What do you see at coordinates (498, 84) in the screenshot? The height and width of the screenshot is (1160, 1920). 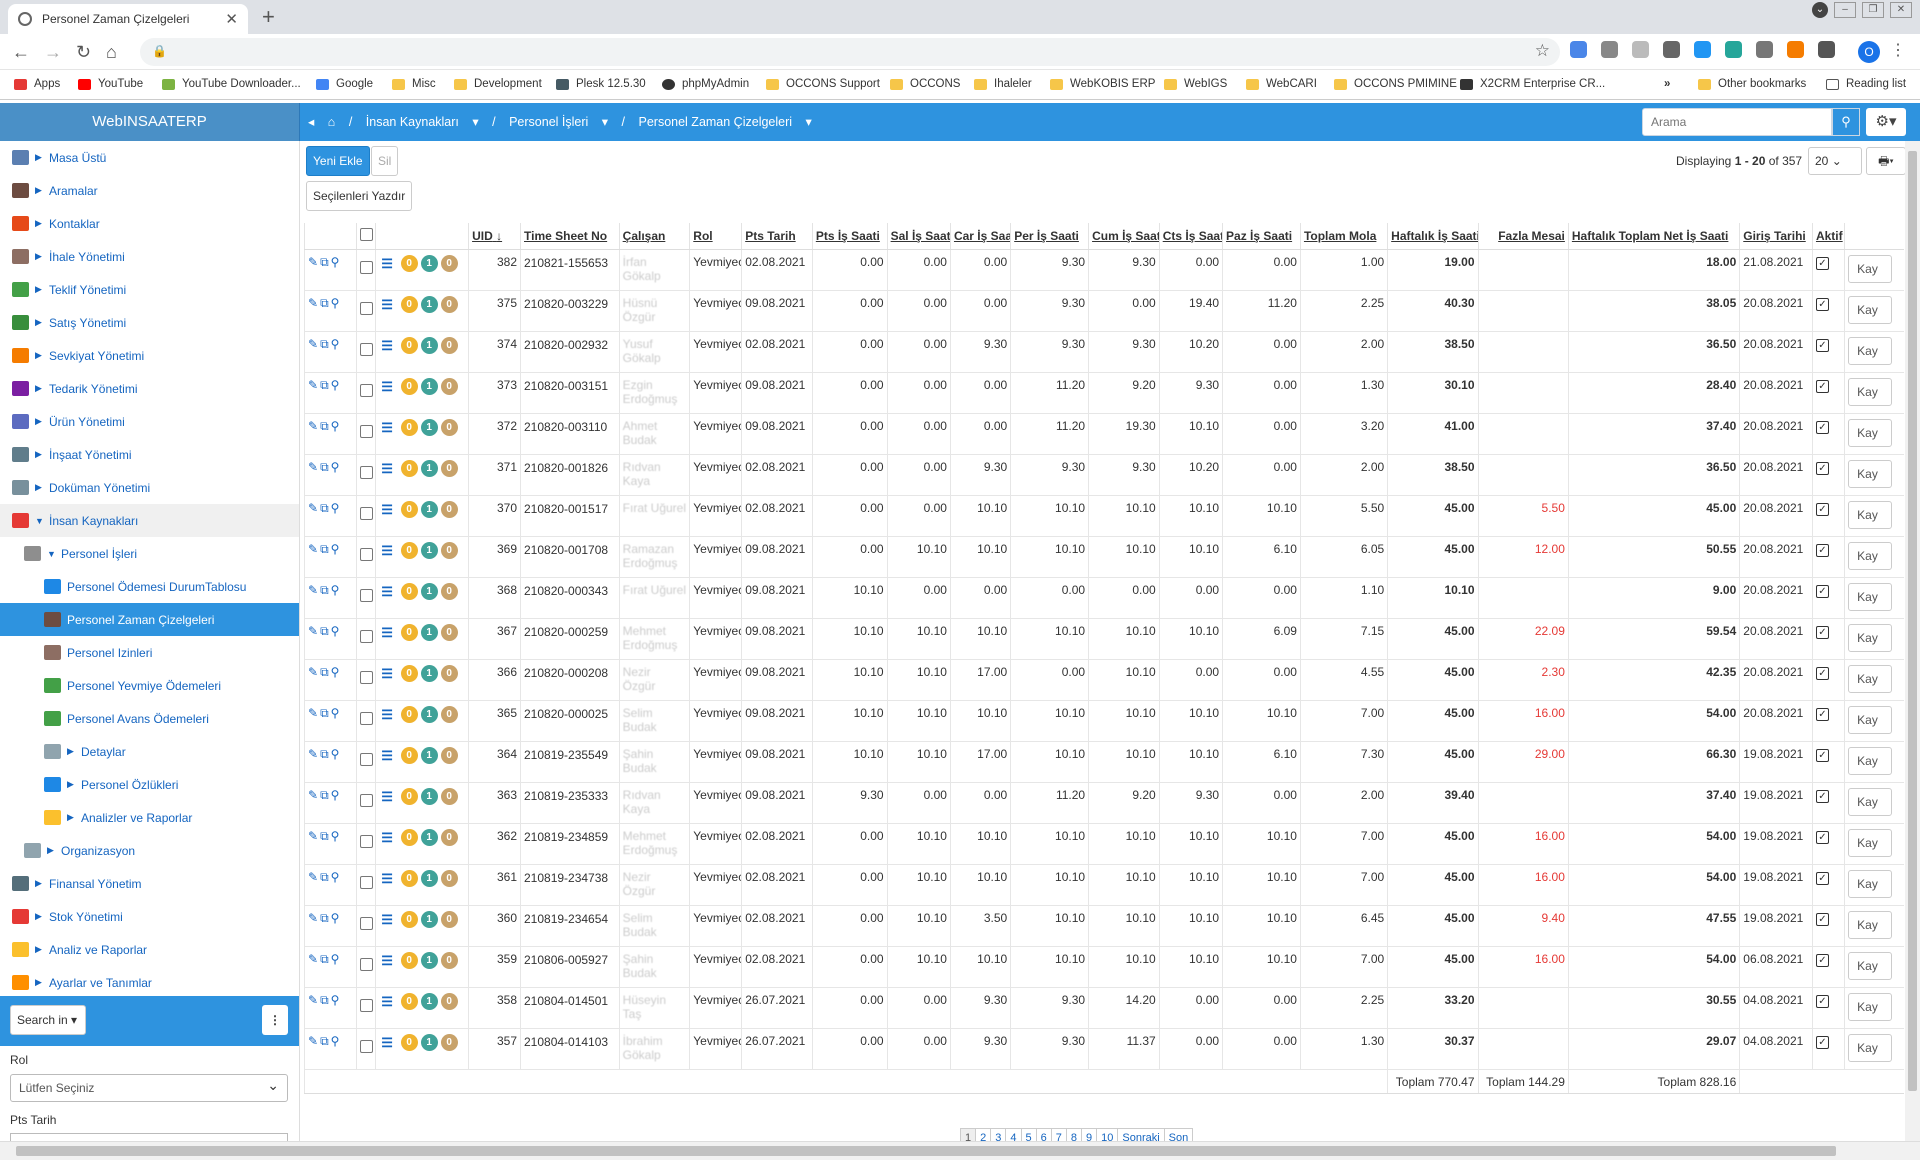 I see `bookmark-development: Development` at bounding box center [498, 84].